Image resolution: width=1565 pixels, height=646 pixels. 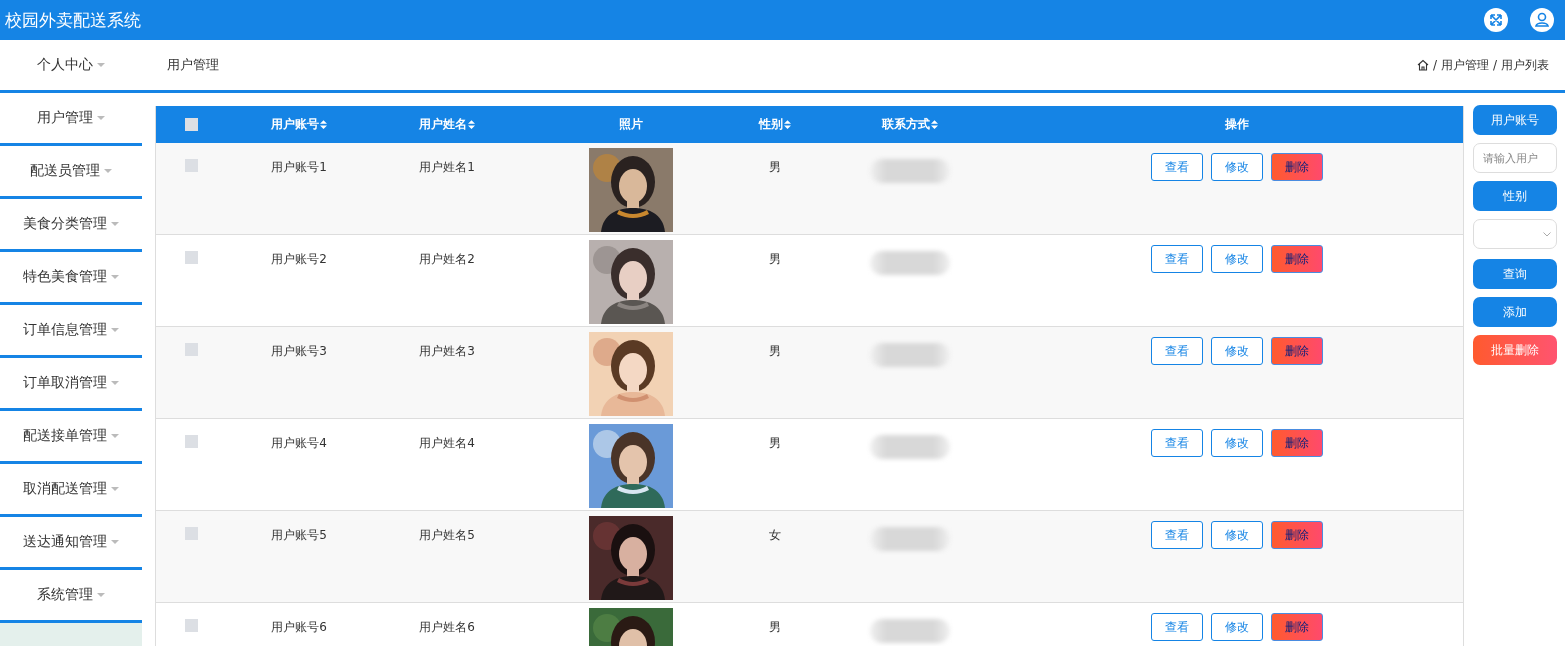 I want to click on table-cell: 用户账号3, so click(x=299, y=351).